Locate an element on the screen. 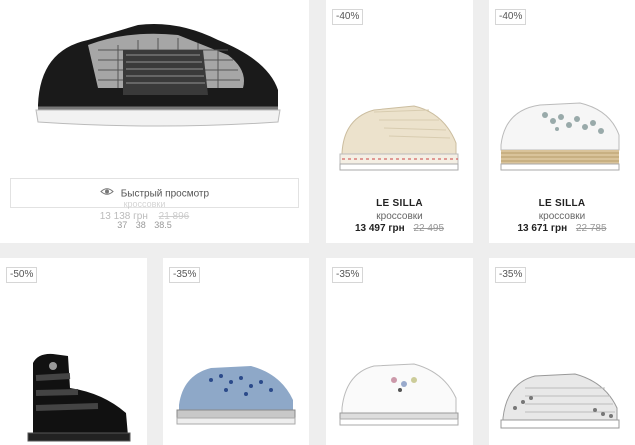  price-row: 13 671 грн 22 785 is located at coordinates (562, 228).